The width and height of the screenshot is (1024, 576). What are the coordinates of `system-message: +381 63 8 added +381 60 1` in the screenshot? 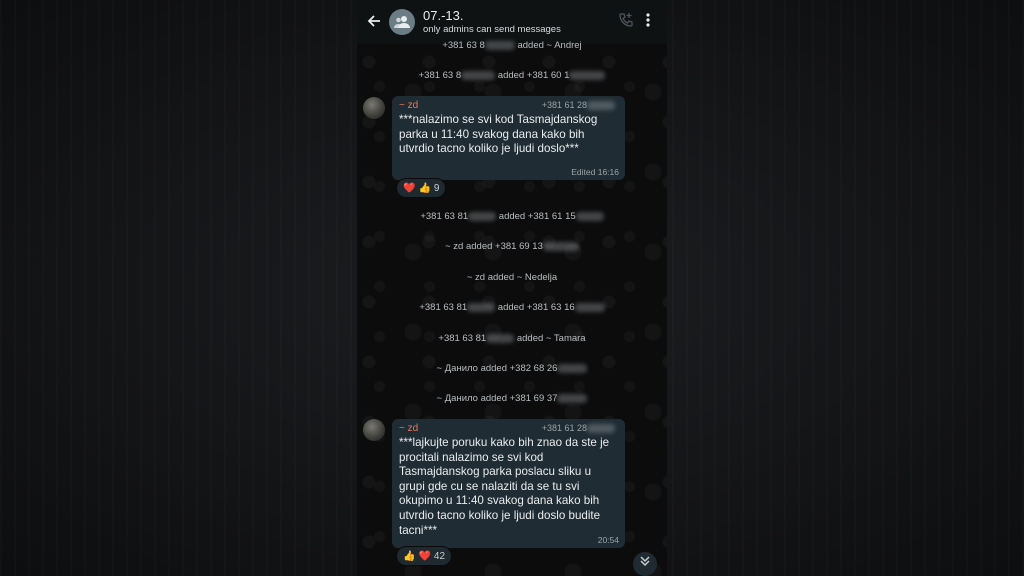 It's located at (512, 76).